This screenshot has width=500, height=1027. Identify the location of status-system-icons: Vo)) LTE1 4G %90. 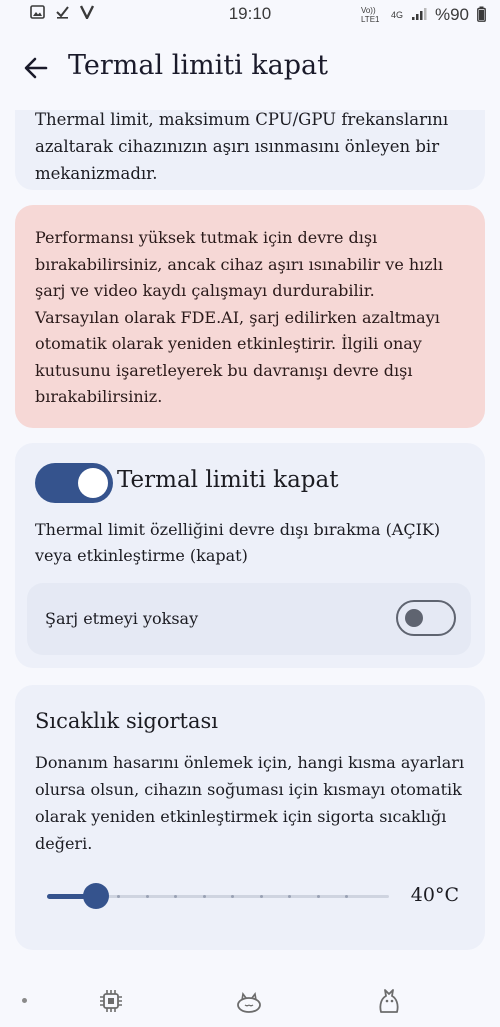
(423, 15).